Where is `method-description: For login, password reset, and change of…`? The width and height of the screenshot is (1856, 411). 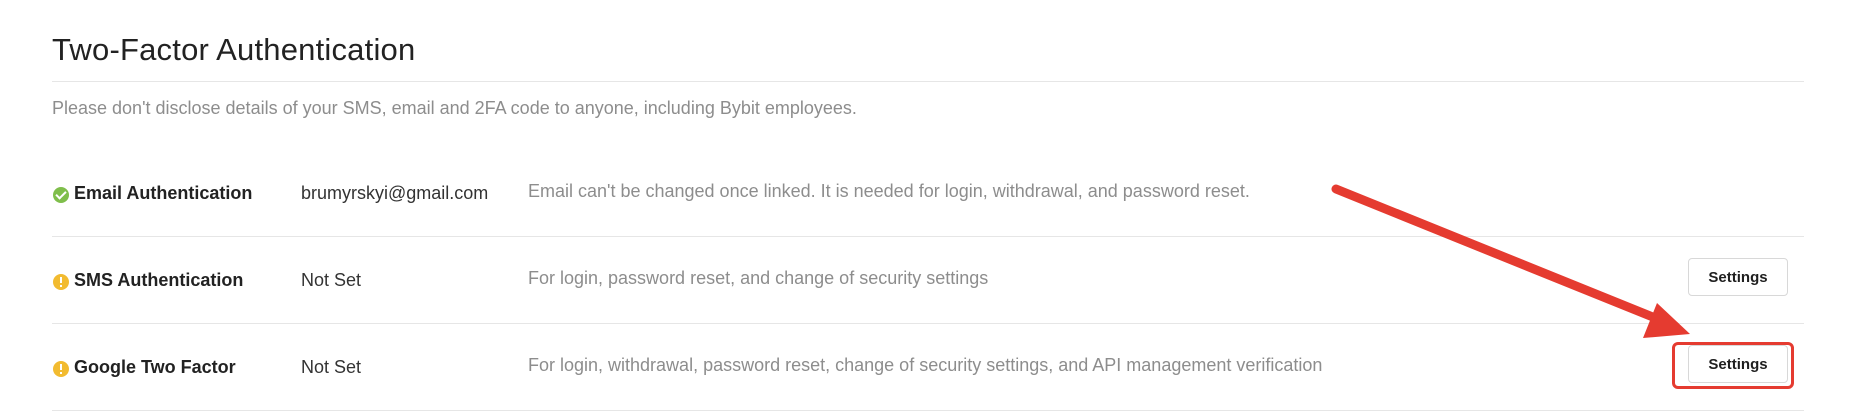 method-description: For login, password reset, and change of… is located at coordinates (758, 278).